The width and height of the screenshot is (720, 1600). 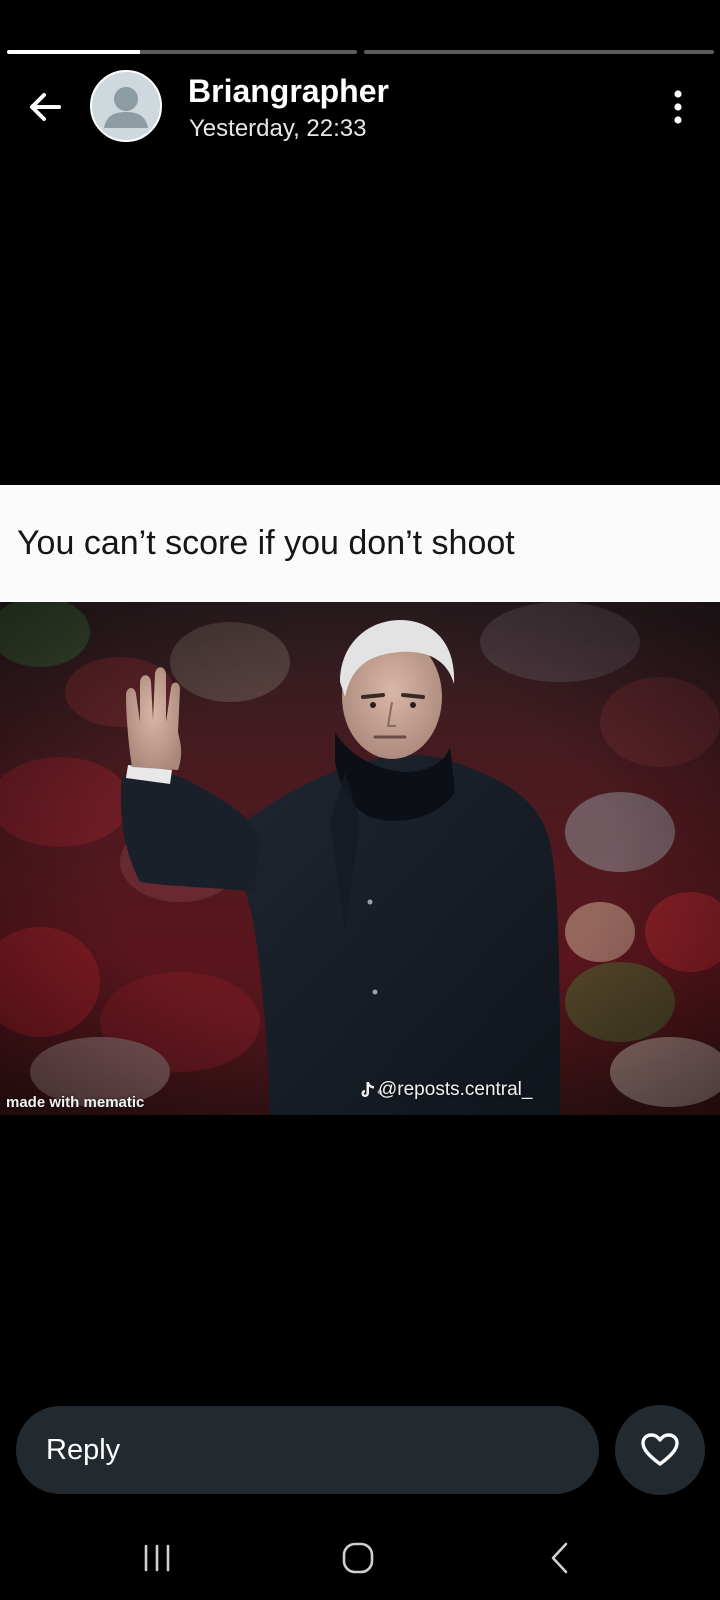 What do you see at coordinates (360, 543) in the screenshot?
I see `meme-caption: You can’t score if you don’t shoot` at bounding box center [360, 543].